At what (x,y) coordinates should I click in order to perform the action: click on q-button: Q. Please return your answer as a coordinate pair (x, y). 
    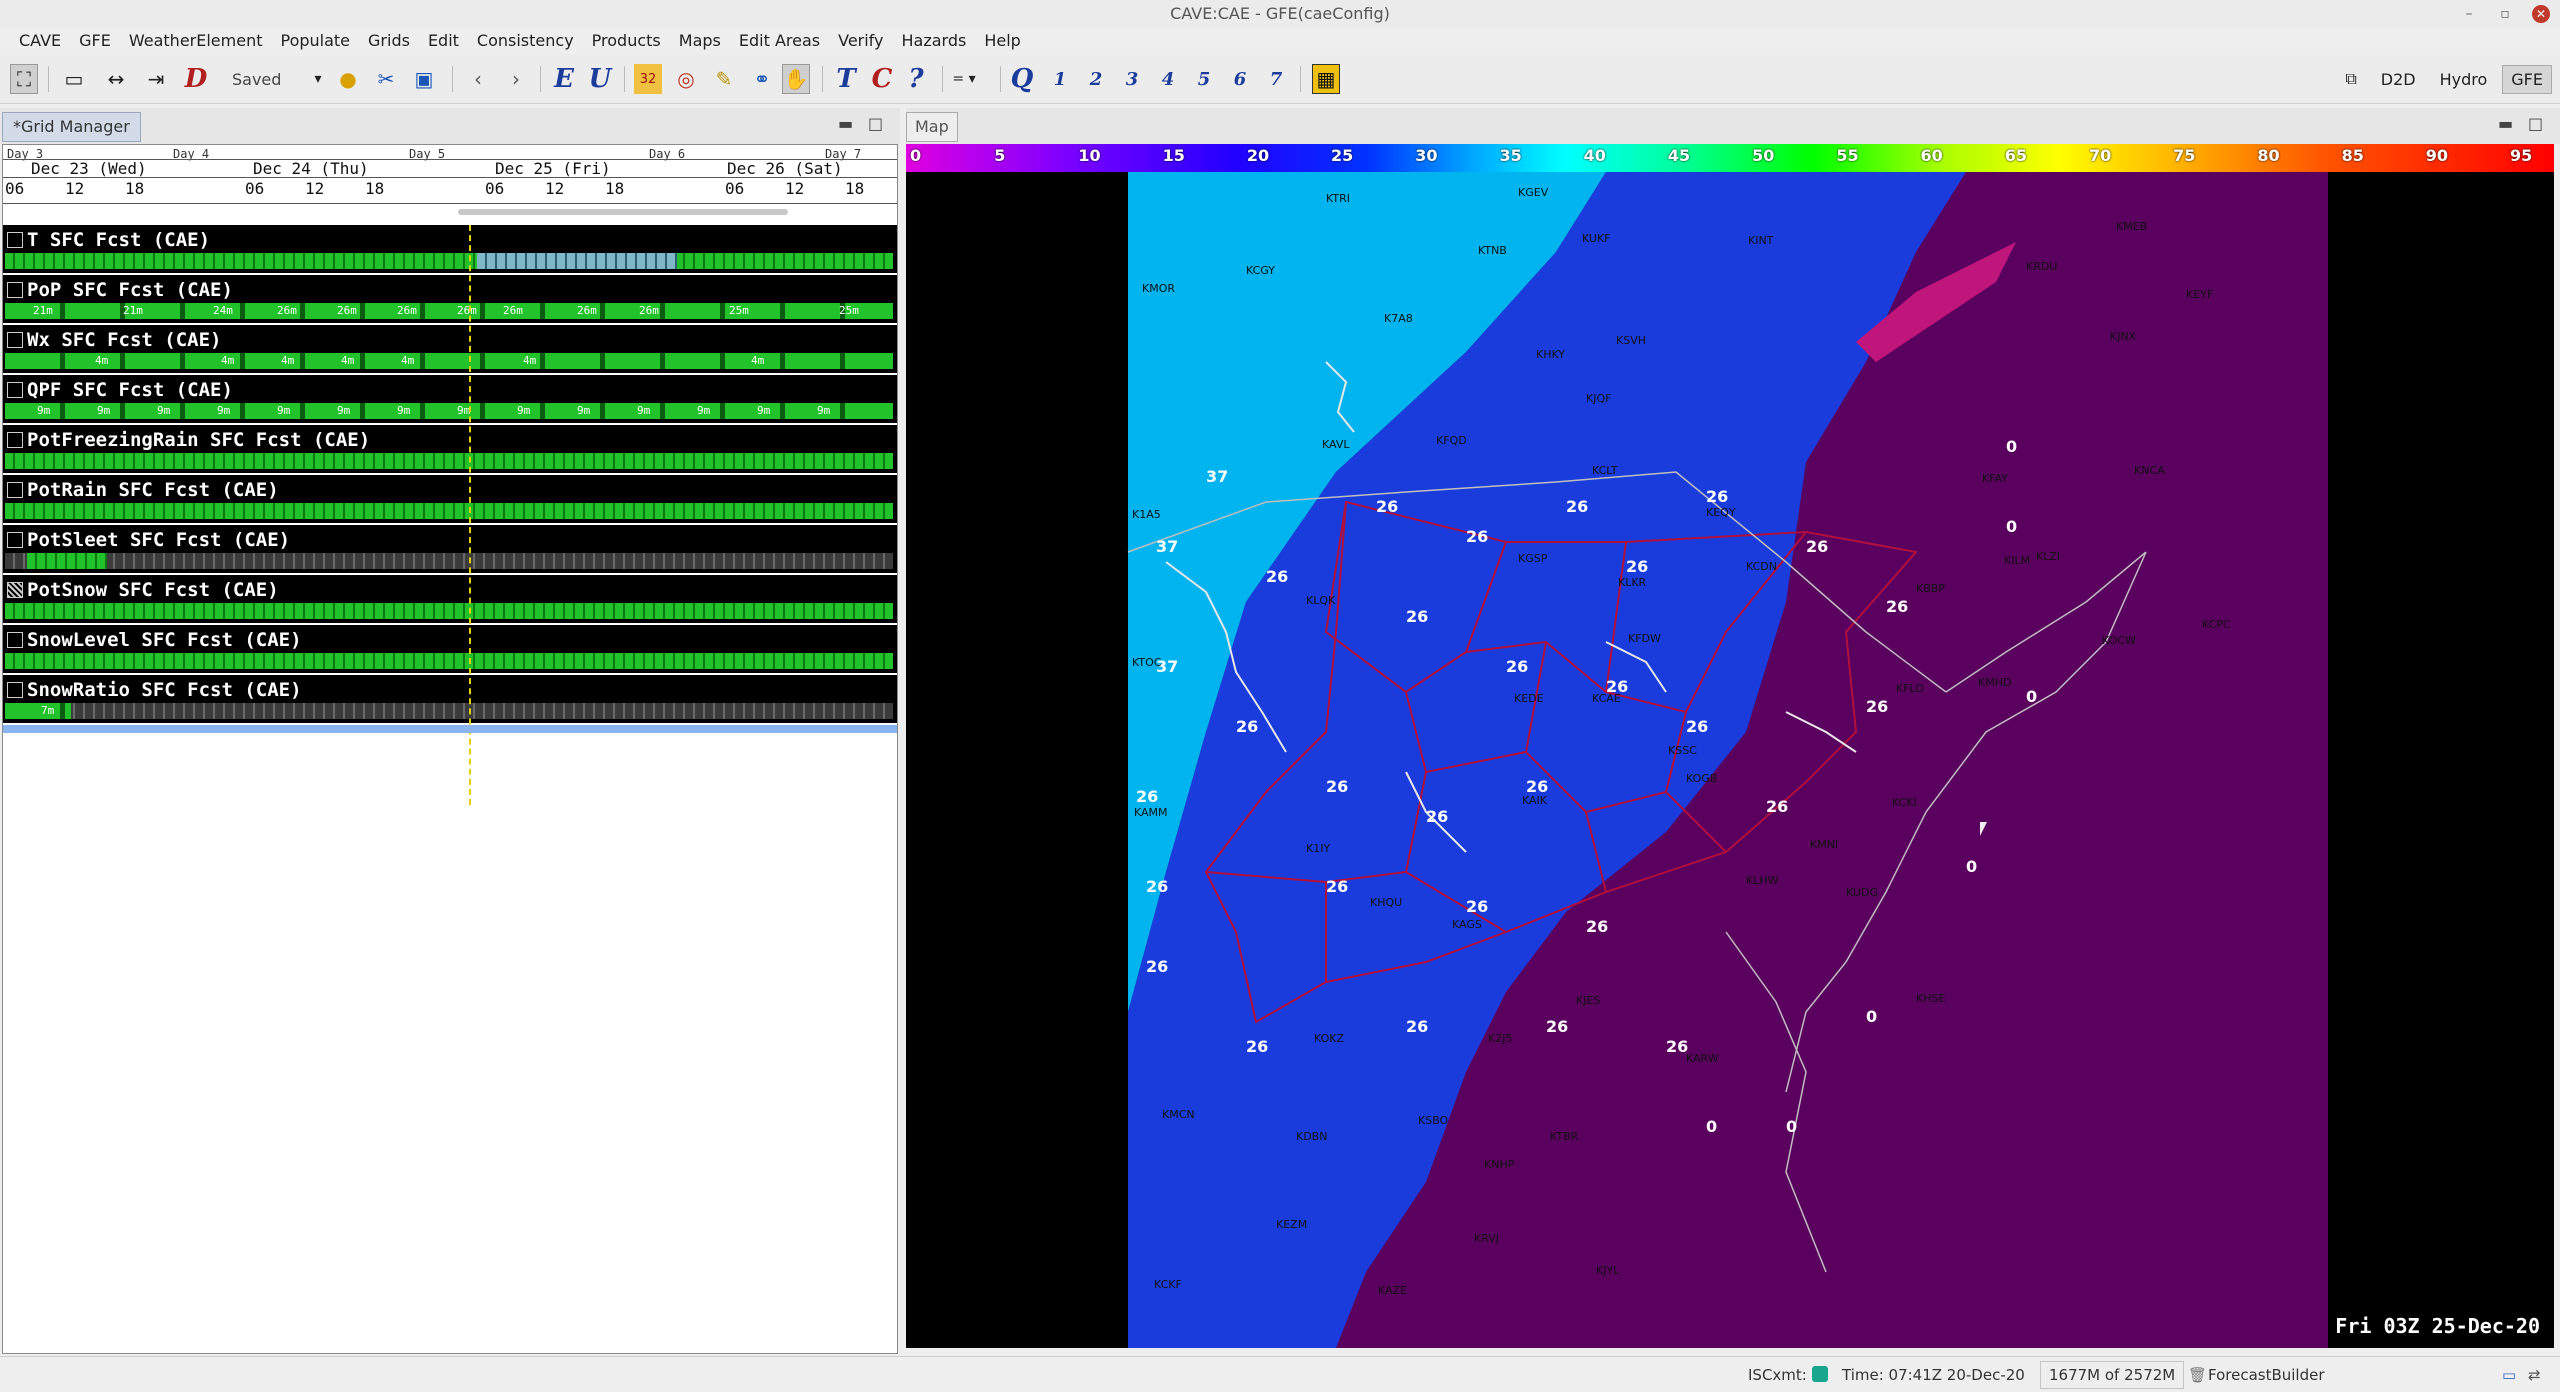
    Looking at the image, I should click on (1022, 79).